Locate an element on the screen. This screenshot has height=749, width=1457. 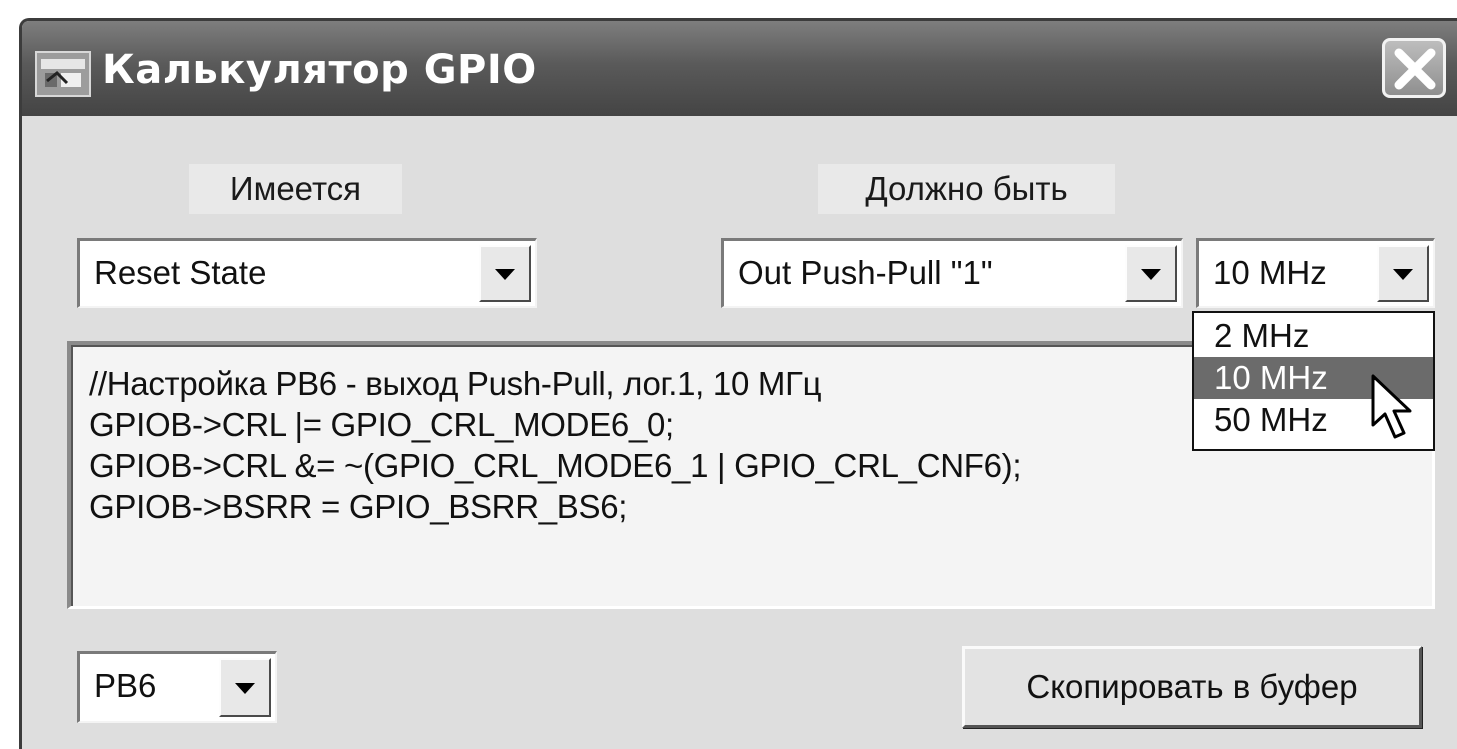
close-icon is located at coordinates (1415, 69).